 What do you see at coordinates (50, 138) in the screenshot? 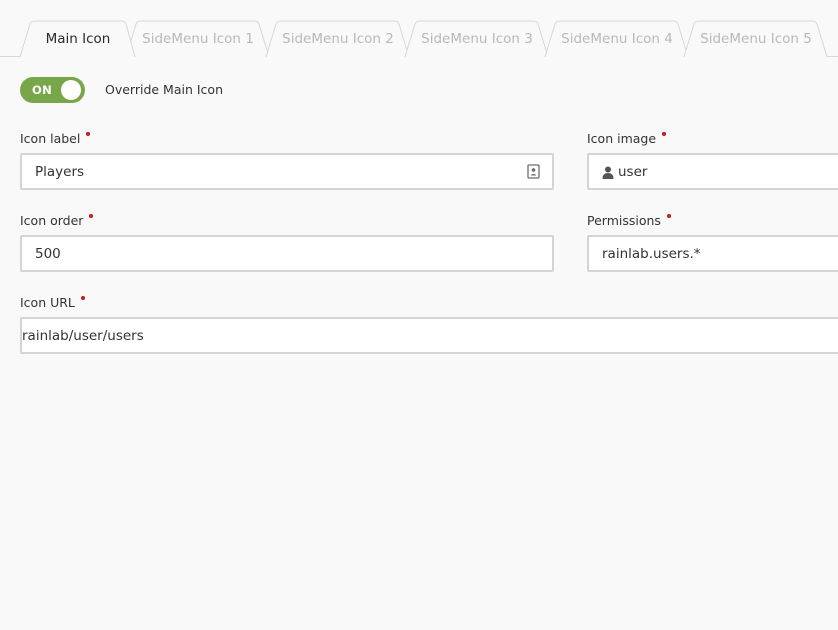
I see `icon-label-label-text: Icon label` at bounding box center [50, 138].